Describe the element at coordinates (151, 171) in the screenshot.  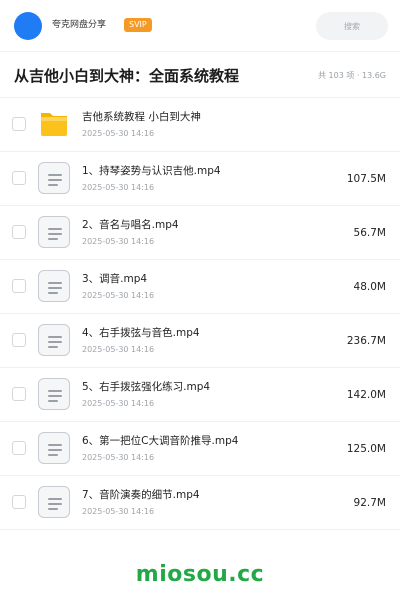
I see `item-name: 1、持琴姿势与认识吉他.mp4` at that location.